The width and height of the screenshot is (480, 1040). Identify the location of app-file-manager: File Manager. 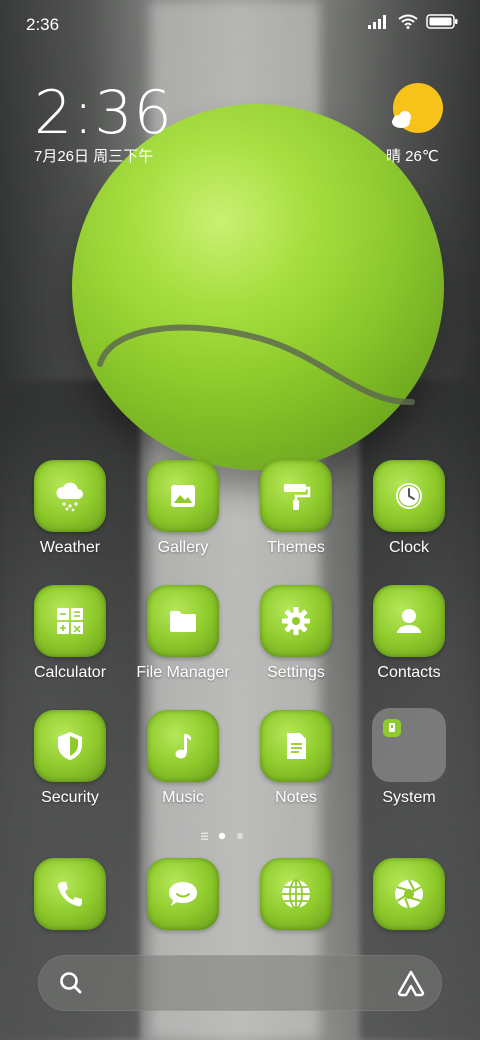
(183, 633).